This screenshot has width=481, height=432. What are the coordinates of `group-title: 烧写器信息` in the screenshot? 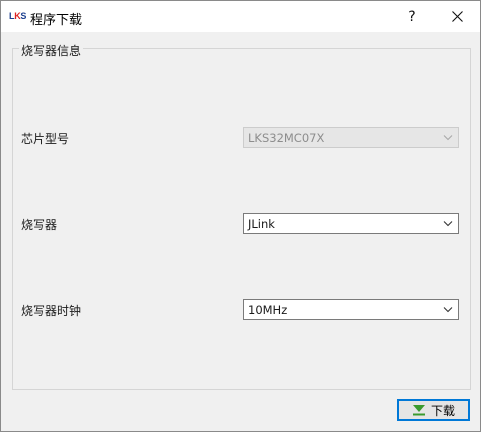 It's located at (51, 50).